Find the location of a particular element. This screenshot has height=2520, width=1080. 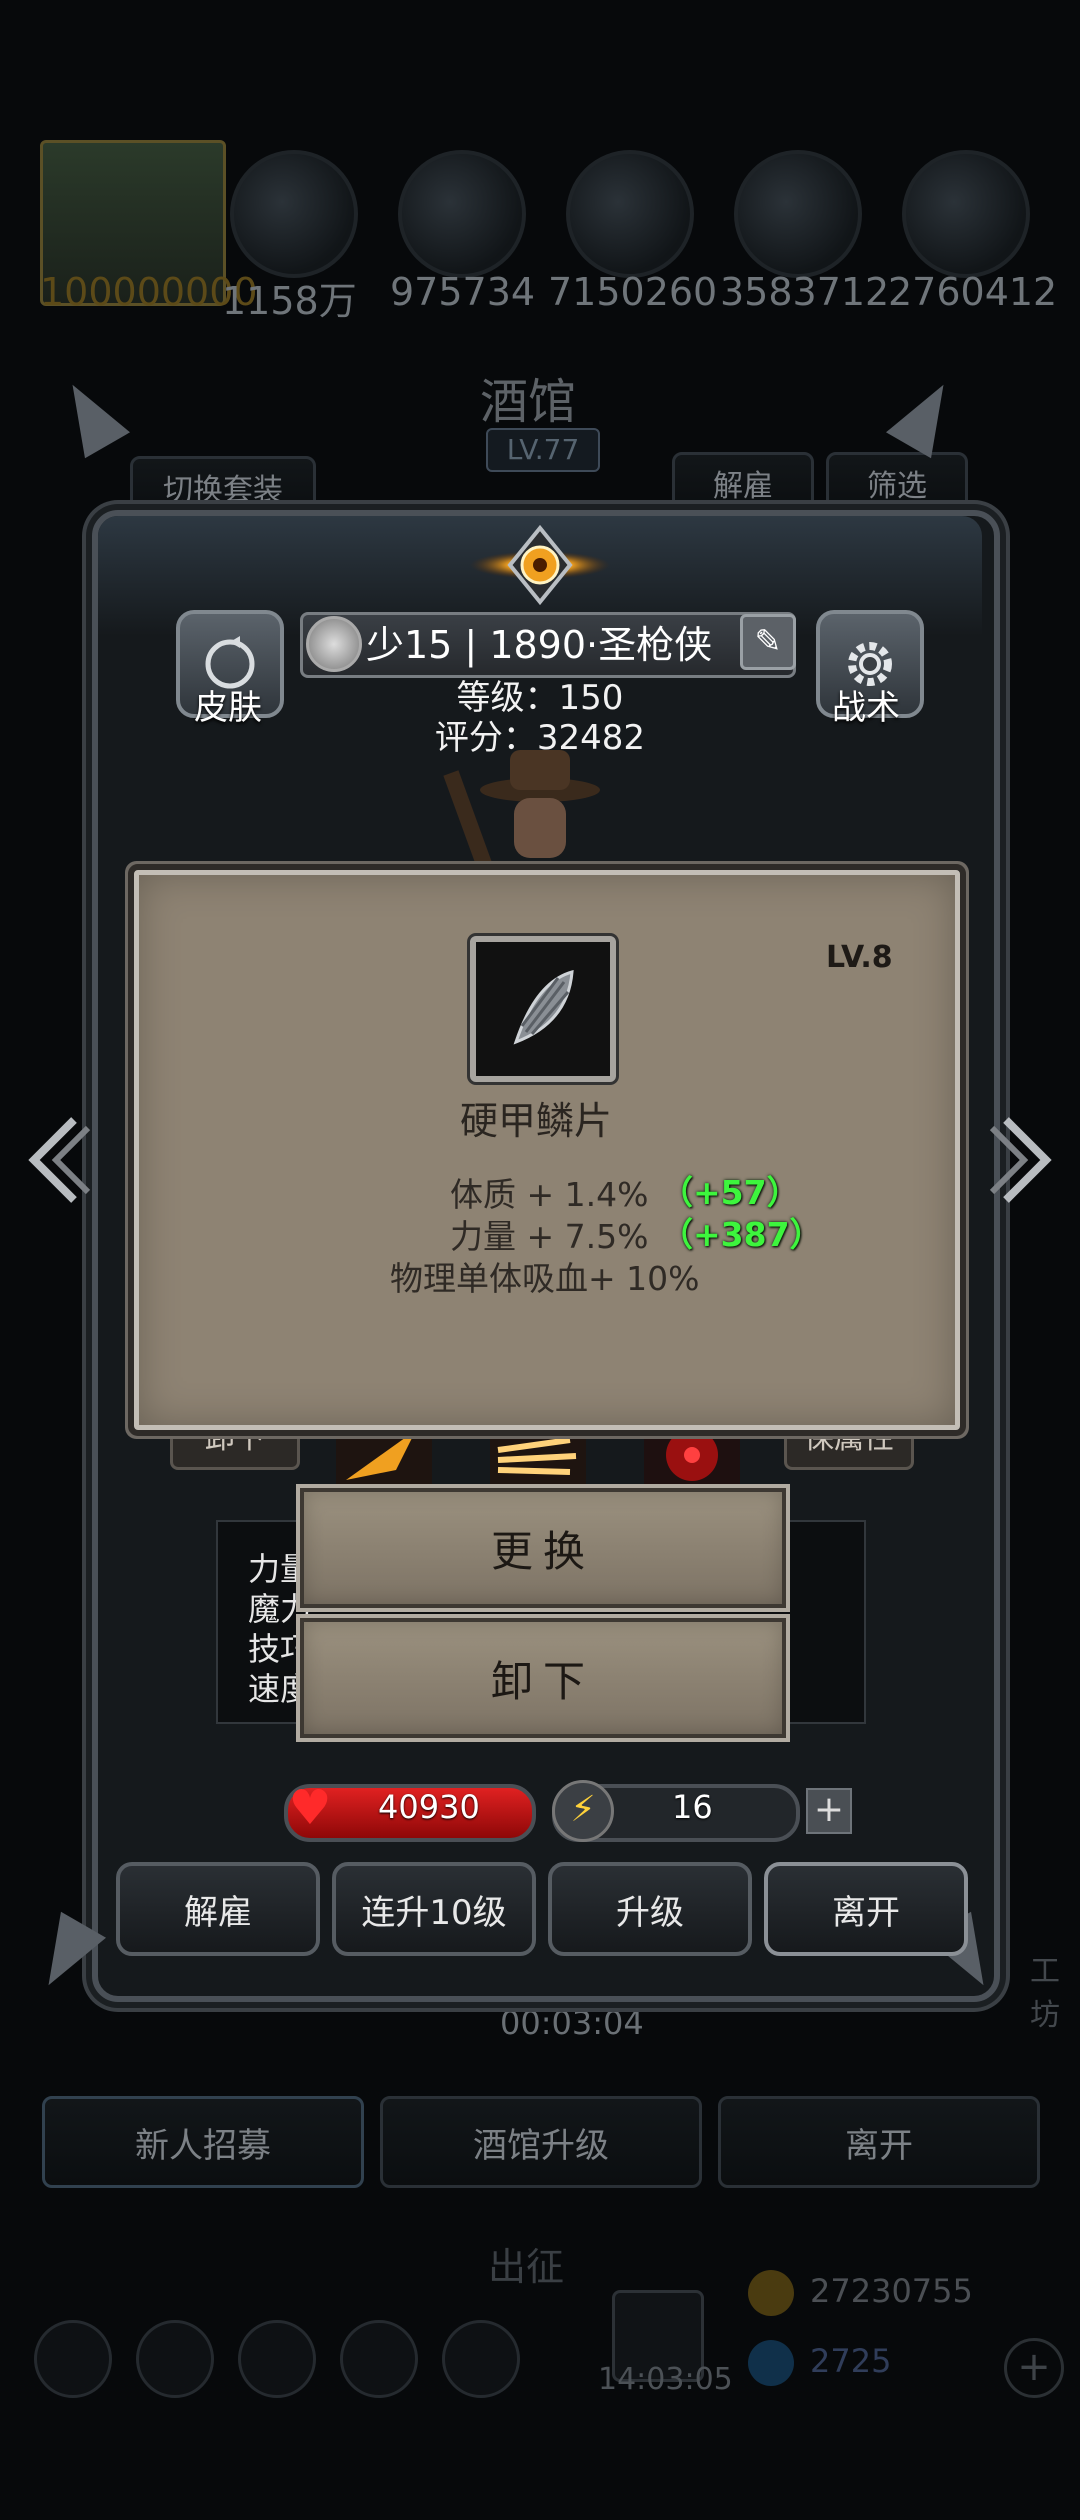

resource-value: 3583712 is located at coordinates (805, 292).